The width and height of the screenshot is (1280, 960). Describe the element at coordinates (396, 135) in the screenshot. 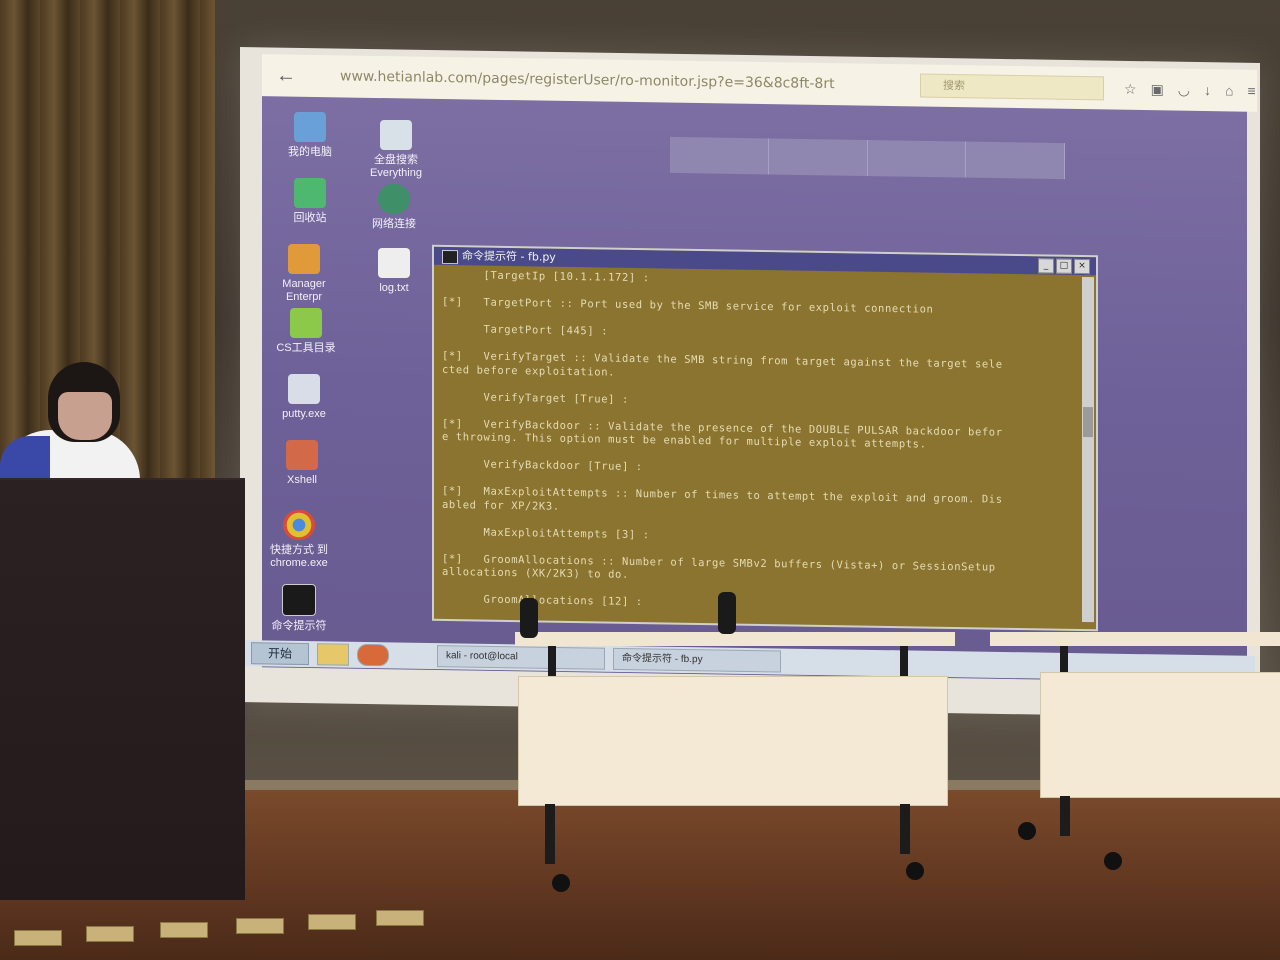

I see `search-icon` at that location.